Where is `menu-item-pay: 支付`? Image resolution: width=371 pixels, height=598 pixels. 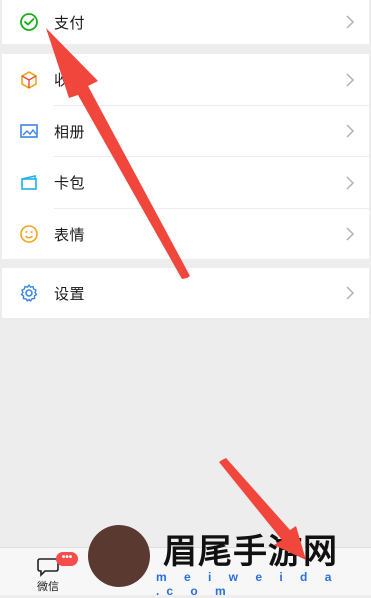 menu-item-pay: 支付 is located at coordinates (185, 22).